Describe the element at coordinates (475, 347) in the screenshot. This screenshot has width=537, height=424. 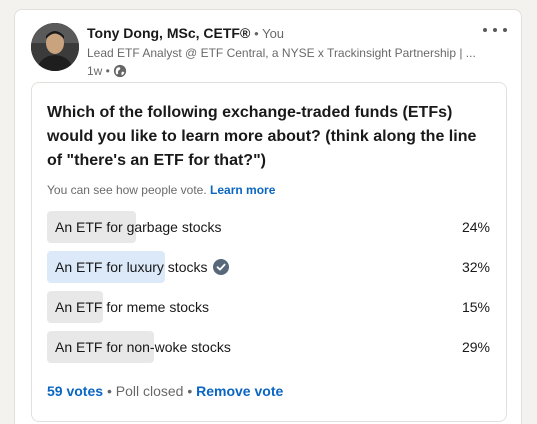
I see `poll-option-percent: 29%` at that location.